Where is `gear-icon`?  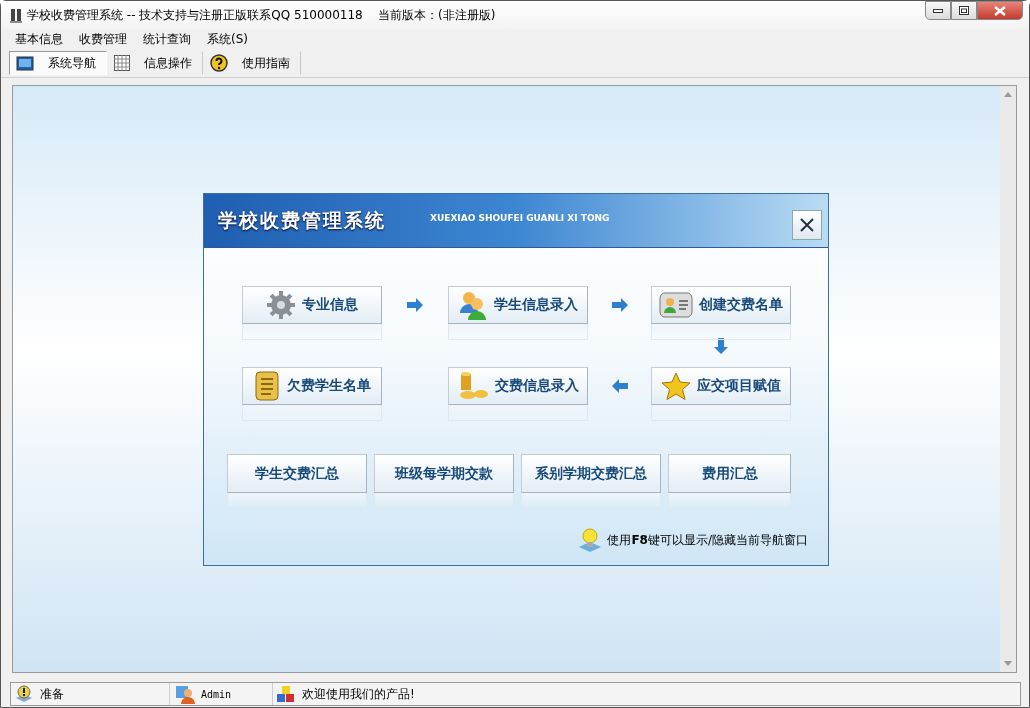
gear-icon is located at coordinates (281, 305).